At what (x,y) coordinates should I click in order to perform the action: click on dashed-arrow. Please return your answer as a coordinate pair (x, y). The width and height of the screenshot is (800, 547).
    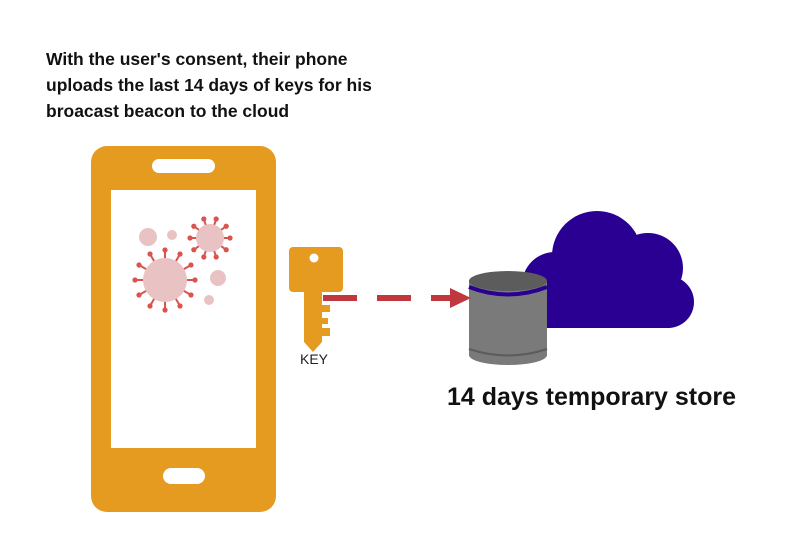
    Looking at the image, I should click on (397, 298).